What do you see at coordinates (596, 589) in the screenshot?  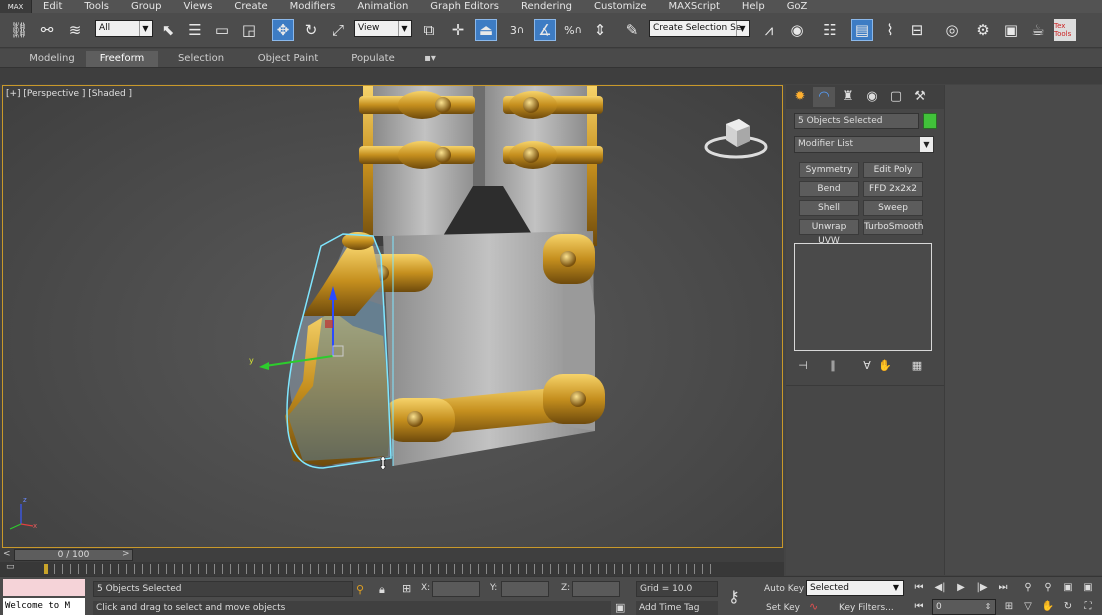 I see `z-coord-field` at bounding box center [596, 589].